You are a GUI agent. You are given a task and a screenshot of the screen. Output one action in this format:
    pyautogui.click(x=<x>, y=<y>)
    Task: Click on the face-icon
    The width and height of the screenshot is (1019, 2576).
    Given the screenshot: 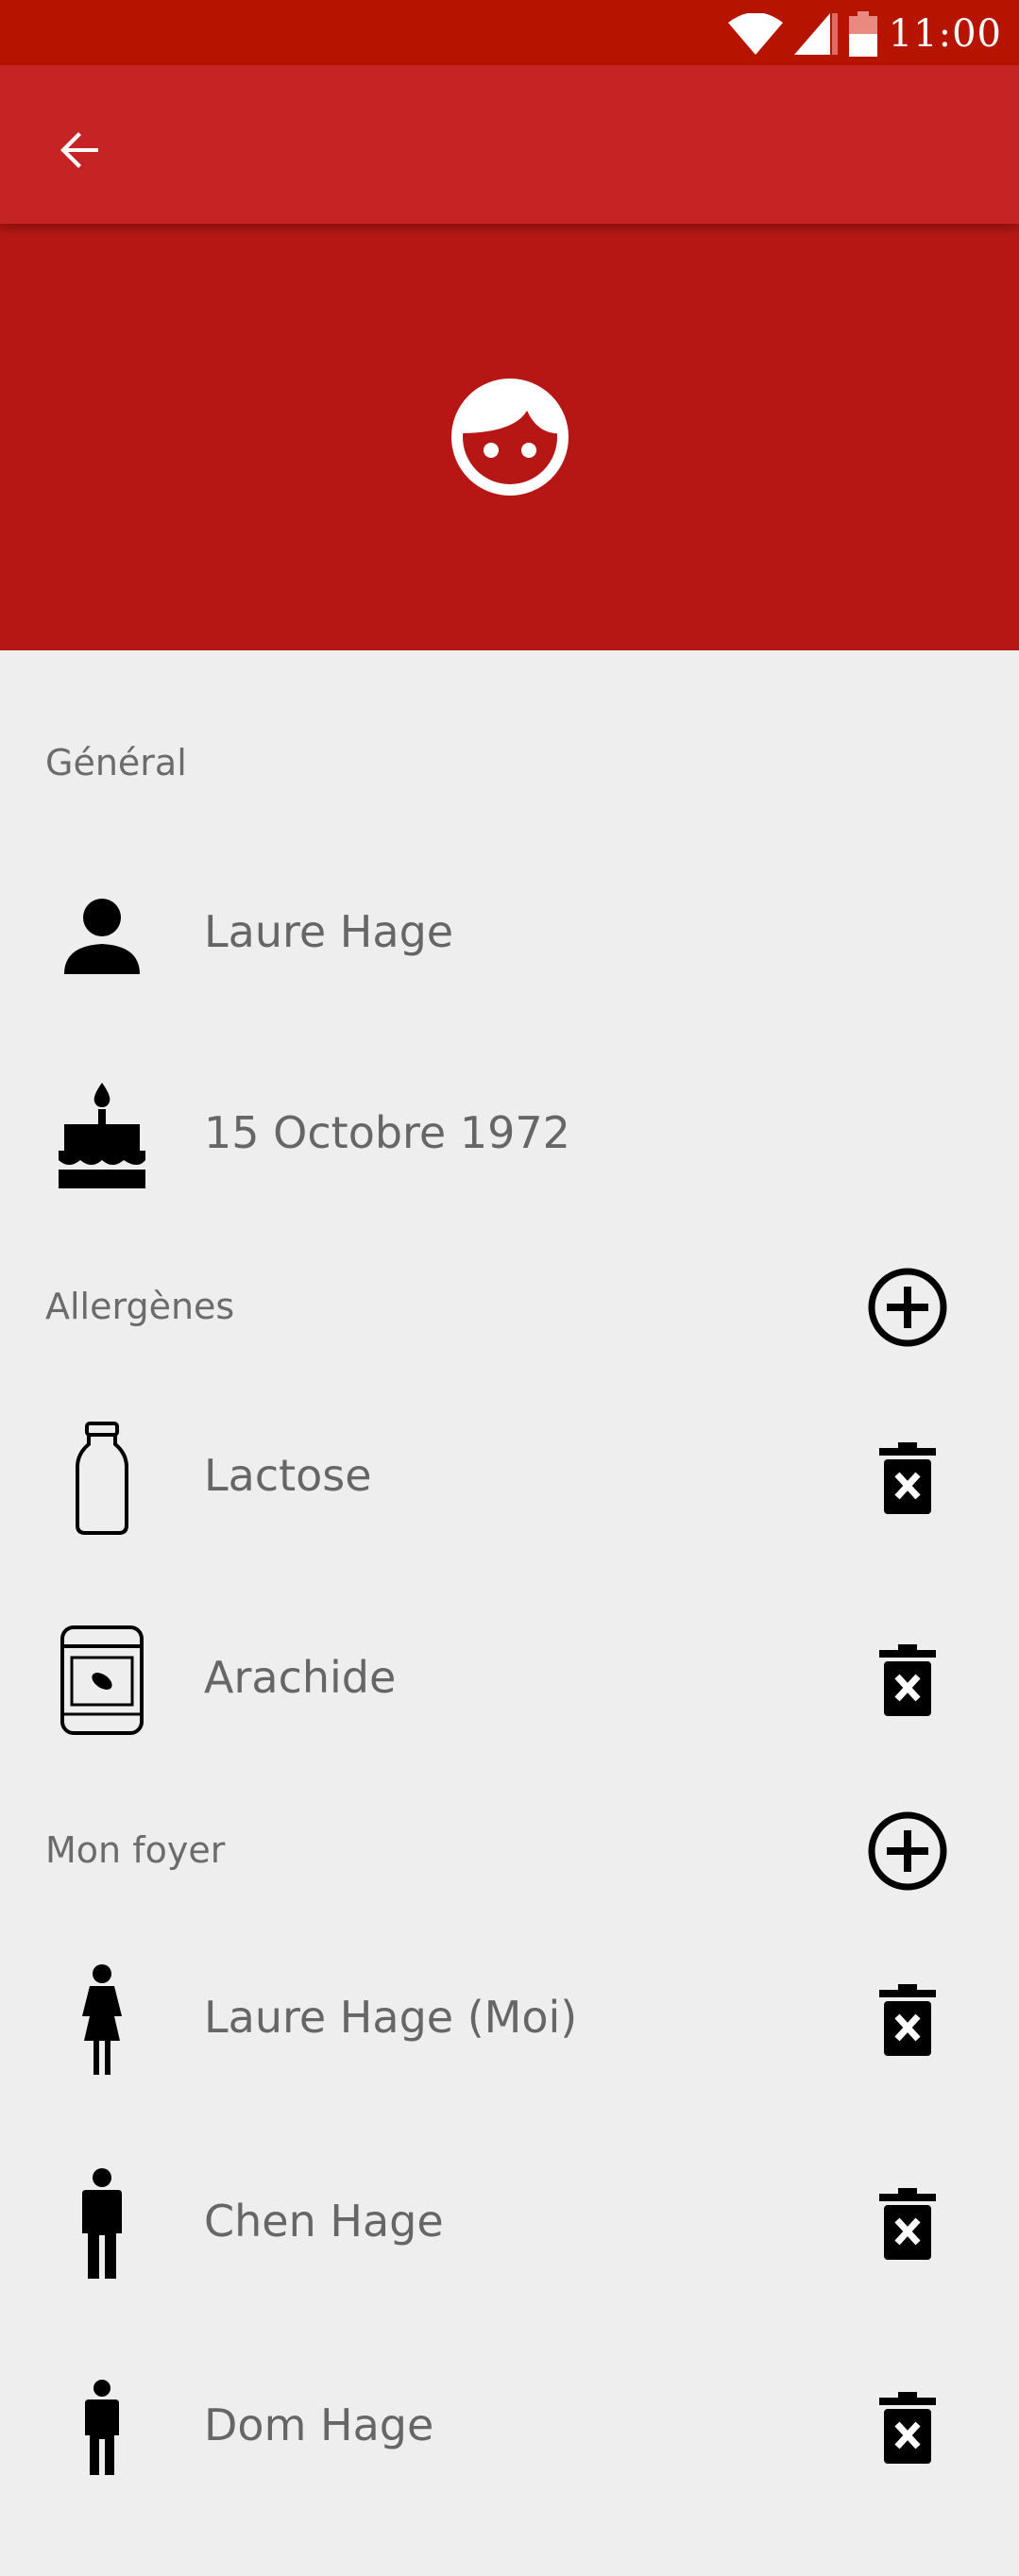 What is the action you would take?
    pyautogui.click(x=510, y=438)
    